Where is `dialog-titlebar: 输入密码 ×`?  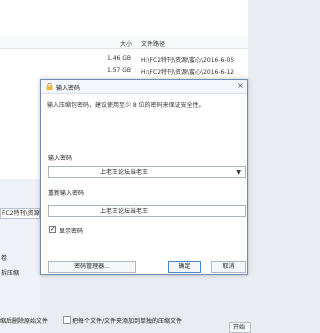
dialog-titlebar: 输入密码 × is located at coordinates (144, 87).